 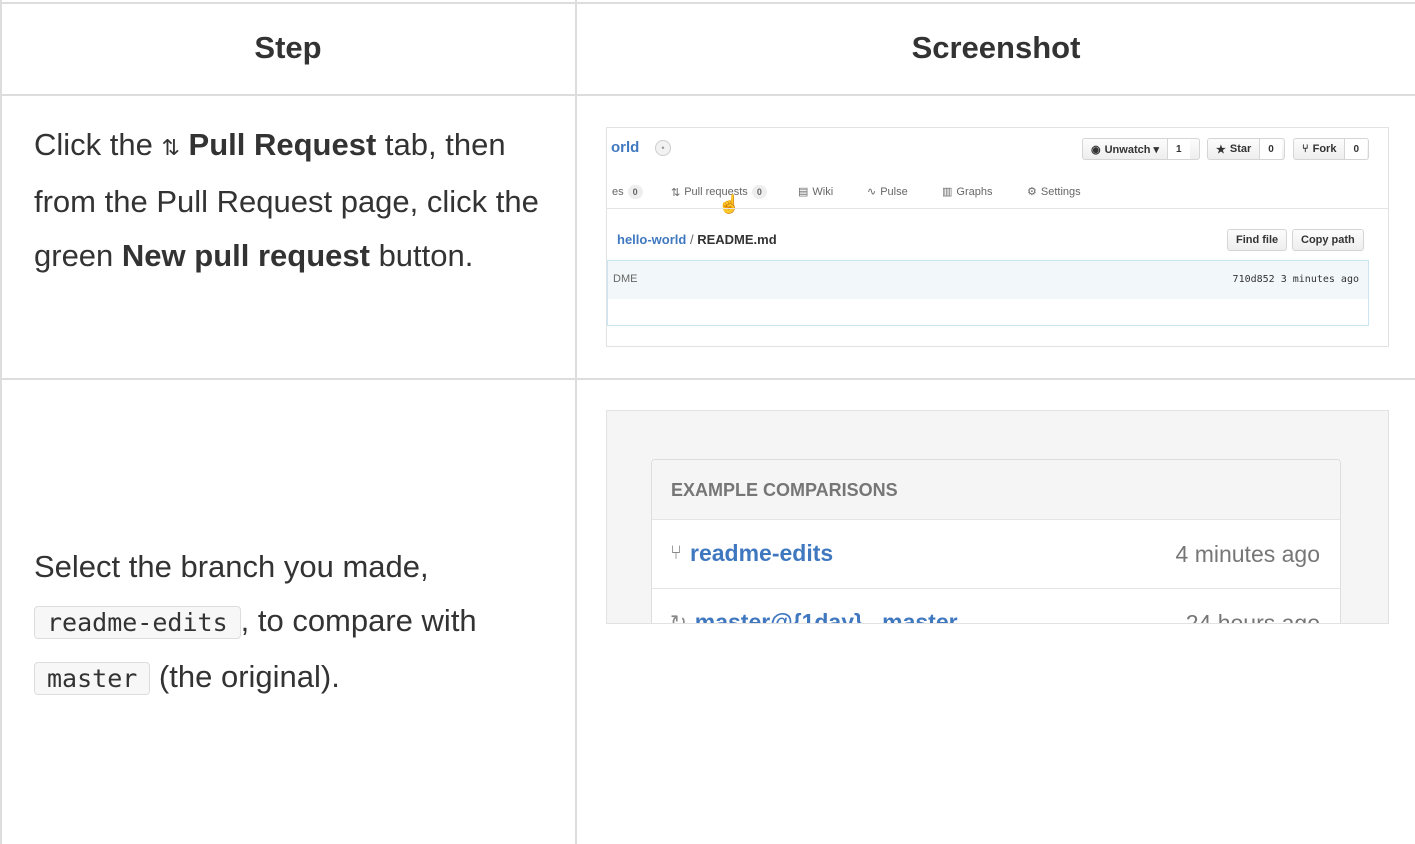 I want to click on fork-count: 0, so click(x=1356, y=149).